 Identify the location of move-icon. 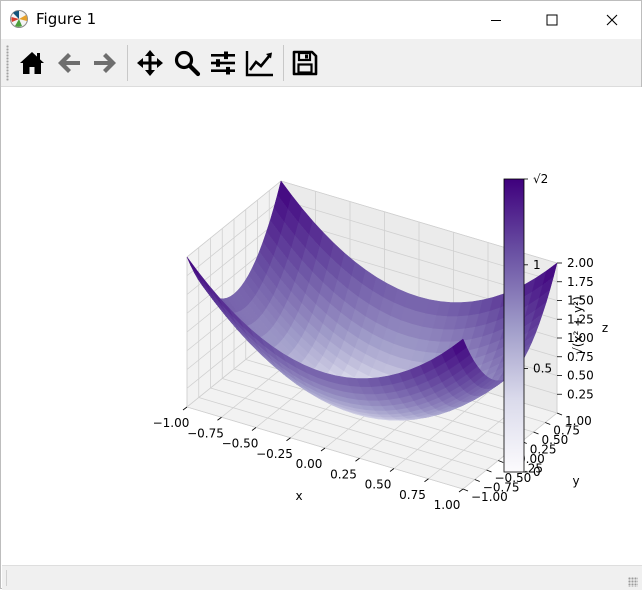
(150, 63).